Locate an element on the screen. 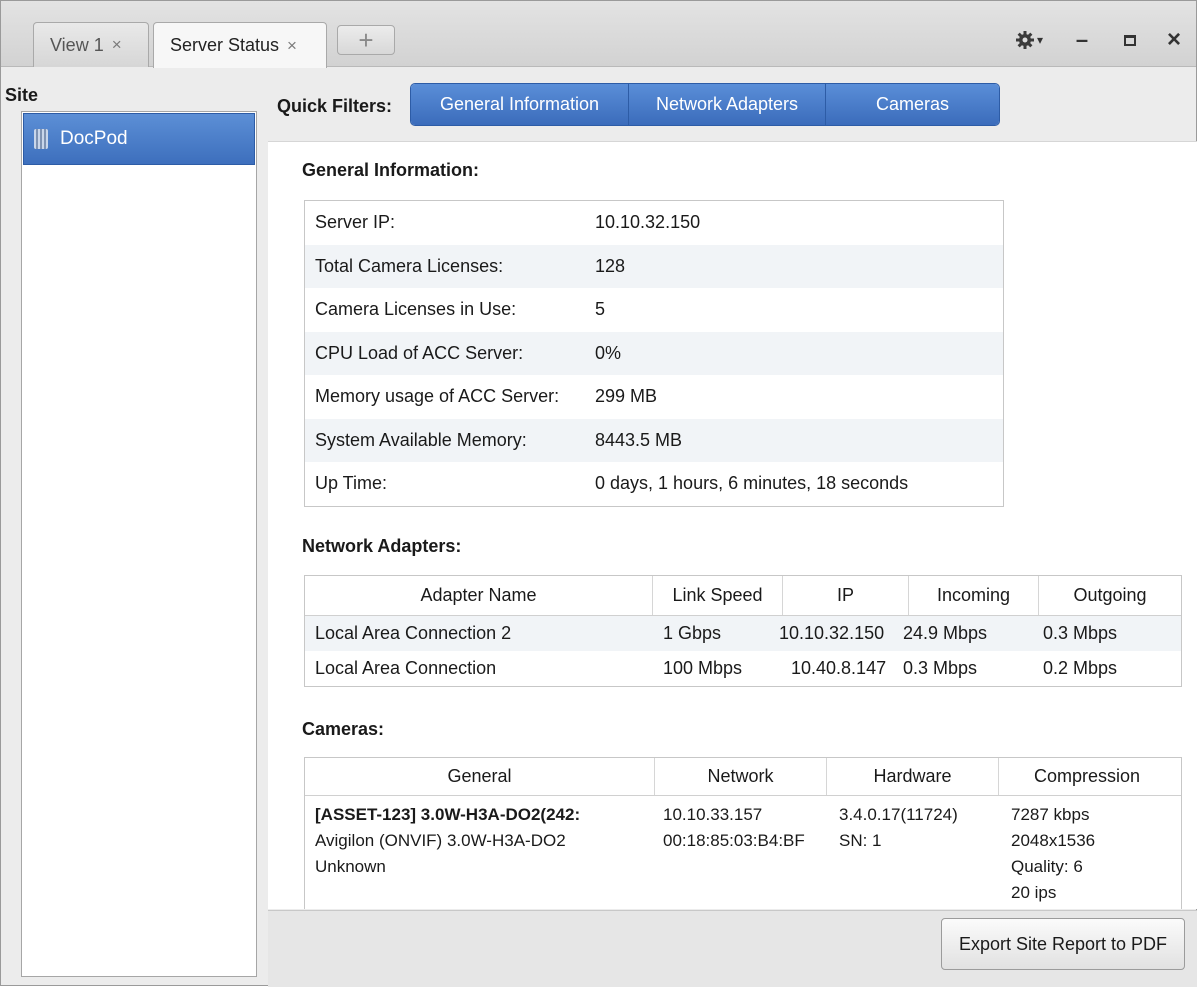 Image resolution: width=1197 pixels, height=987 pixels. filter-network-adapters-button: Network Adapters is located at coordinates (727, 104).